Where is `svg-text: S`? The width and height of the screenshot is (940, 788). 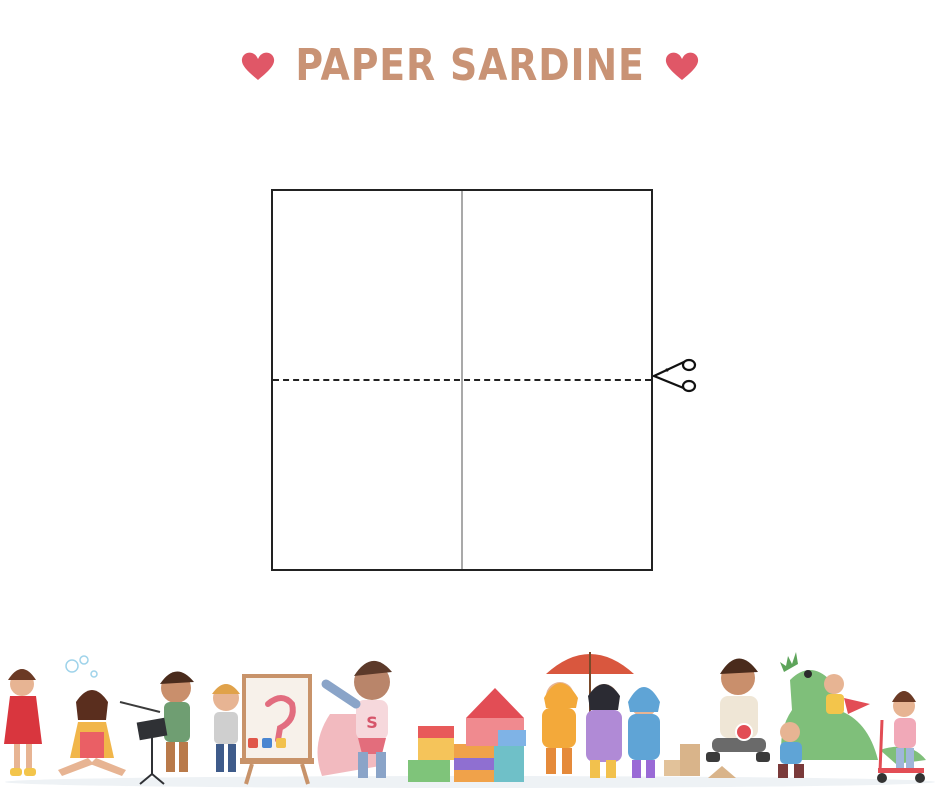
svg-text: S is located at coordinates (372, 722).